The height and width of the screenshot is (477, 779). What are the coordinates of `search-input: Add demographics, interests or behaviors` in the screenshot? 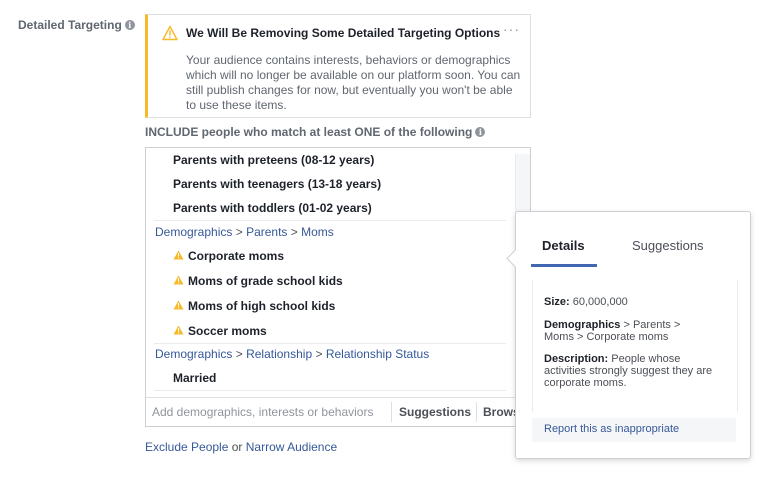 It's located at (262, 412).